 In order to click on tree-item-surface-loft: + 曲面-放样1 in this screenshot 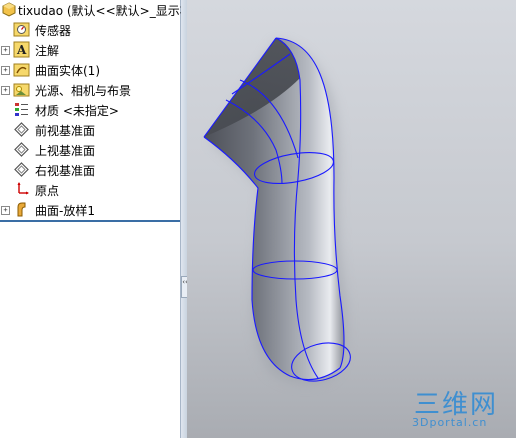, I will do `click(90, 210)`.